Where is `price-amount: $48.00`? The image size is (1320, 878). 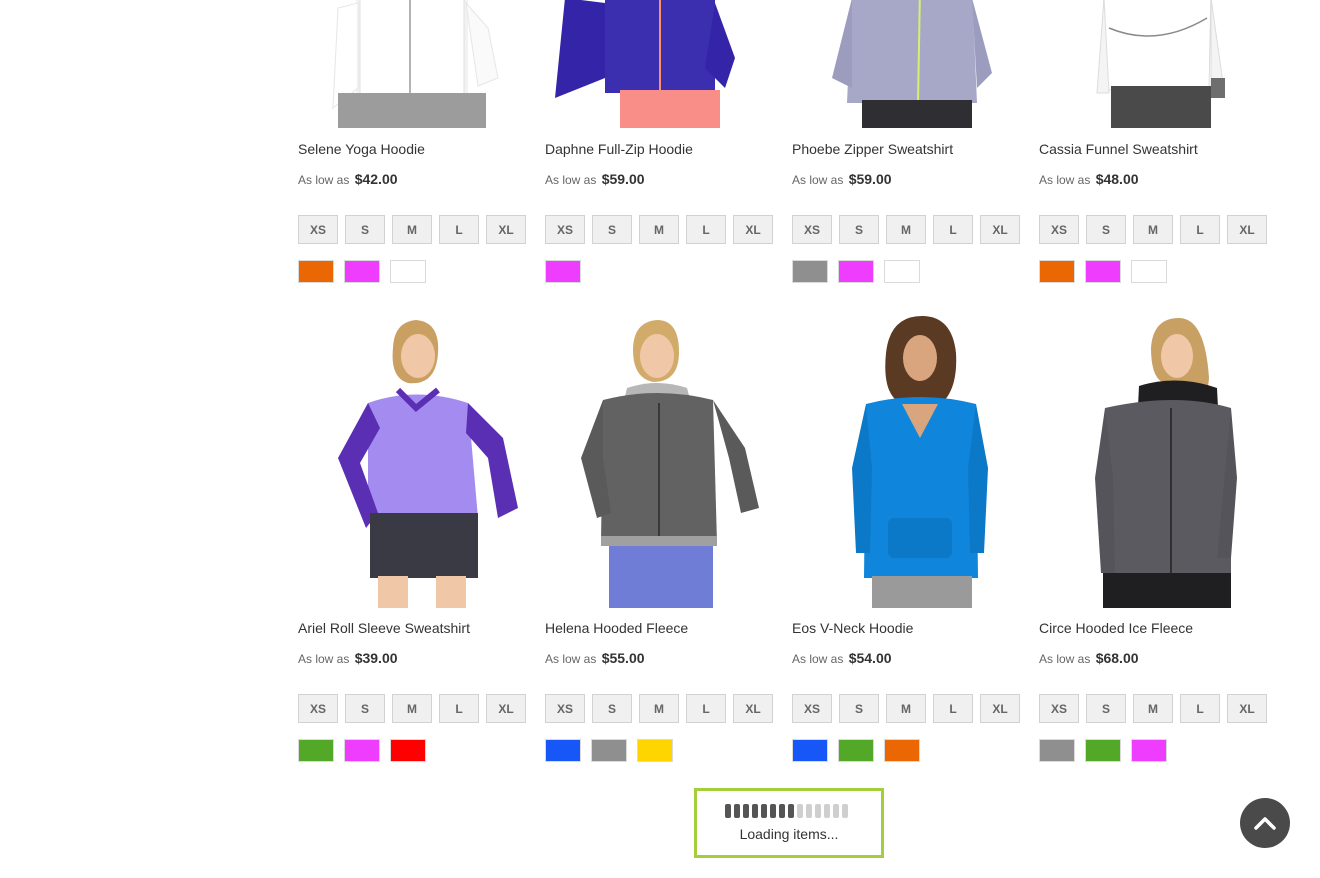 price-amount: $48.00 is located at coordinates (1117, 179).